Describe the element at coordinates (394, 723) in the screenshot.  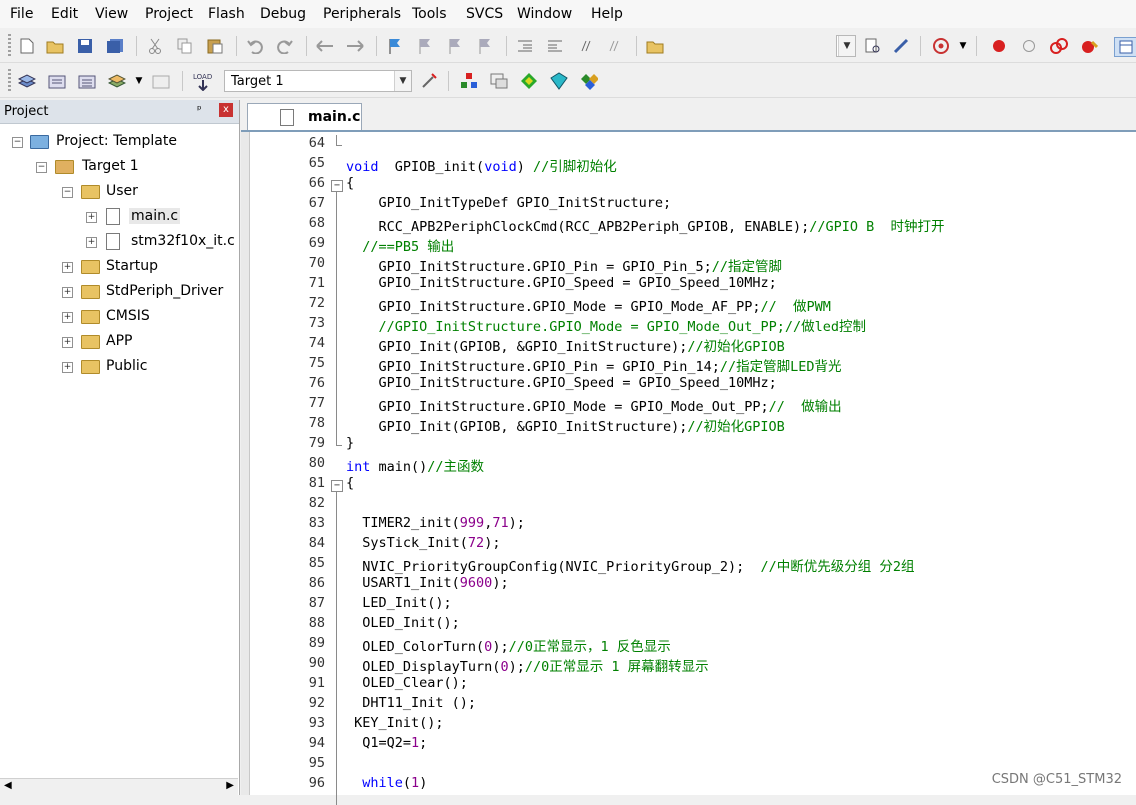
I see `code-line: KEY_Init();` at that location.